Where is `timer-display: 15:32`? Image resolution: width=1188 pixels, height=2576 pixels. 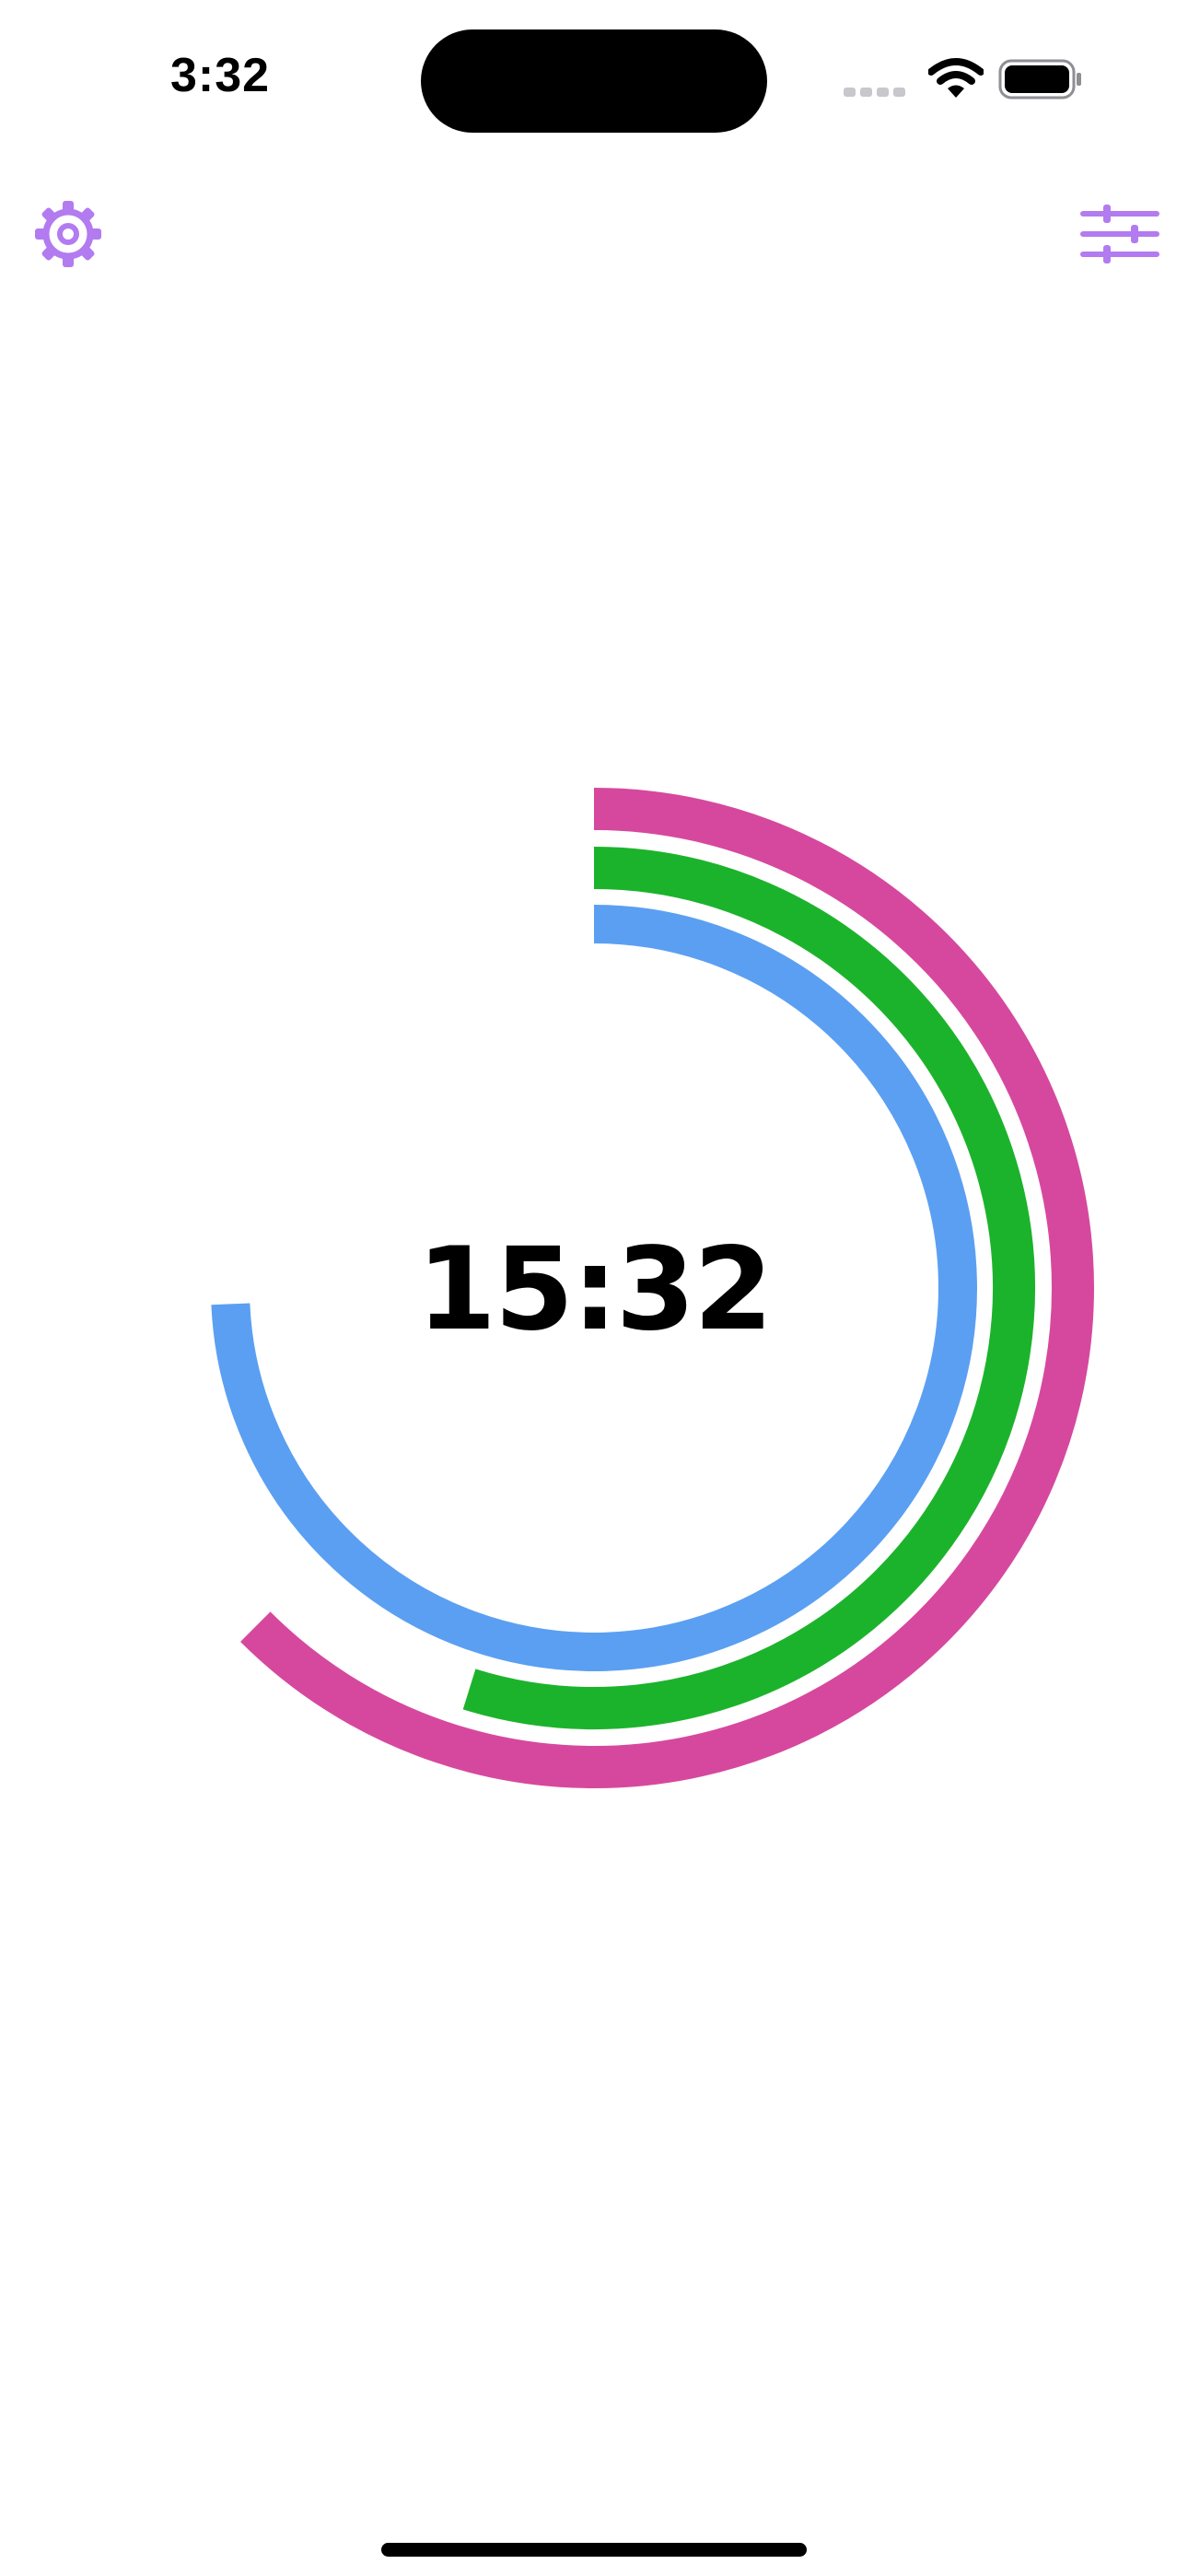
timer-display: 15:32 is located at coordinates (595, 1290).